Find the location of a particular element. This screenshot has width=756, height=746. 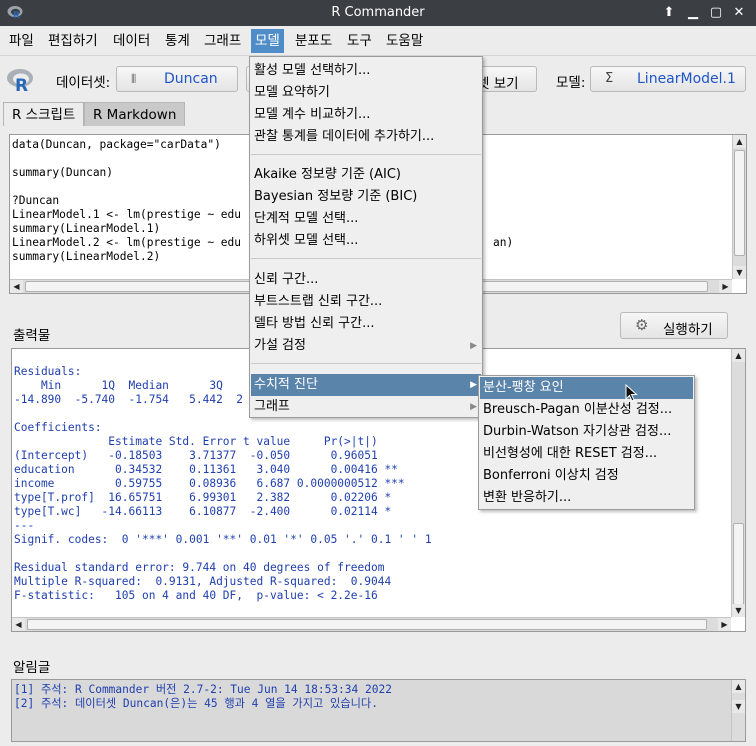

window-title: R Commander is located at coordinates (378, 12).